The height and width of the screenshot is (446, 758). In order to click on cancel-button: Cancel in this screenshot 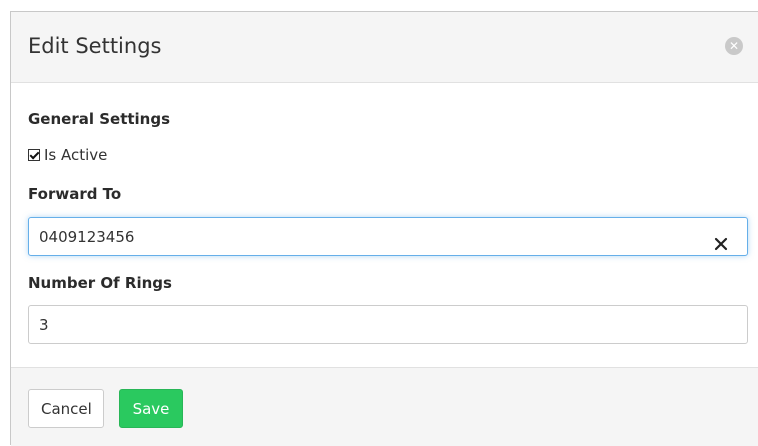, I will do `click(66, 408)`.